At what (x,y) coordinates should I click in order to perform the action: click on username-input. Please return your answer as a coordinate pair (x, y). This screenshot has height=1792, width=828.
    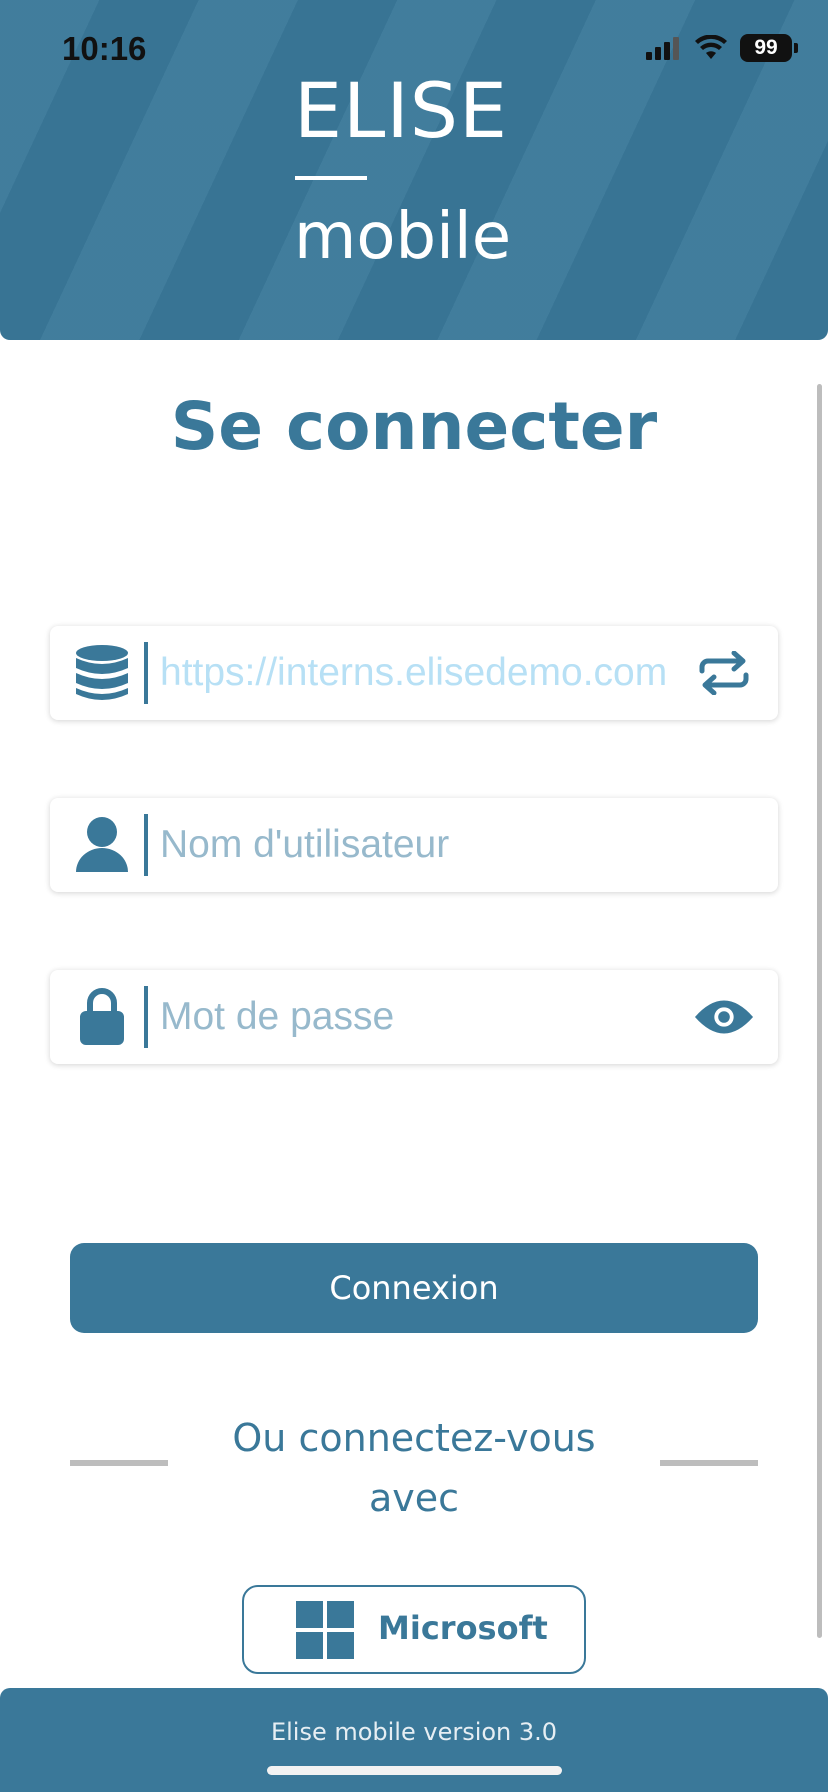
    Looking at the image, I should click on (440, 845).